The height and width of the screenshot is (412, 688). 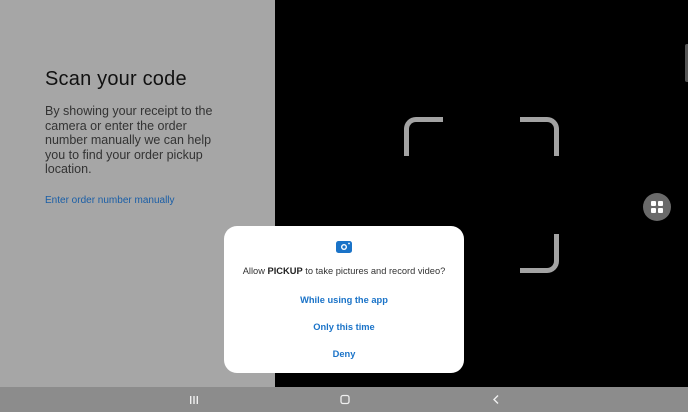 I want to click on while-using-app-button: While using the app, so click(x=344, y=300).